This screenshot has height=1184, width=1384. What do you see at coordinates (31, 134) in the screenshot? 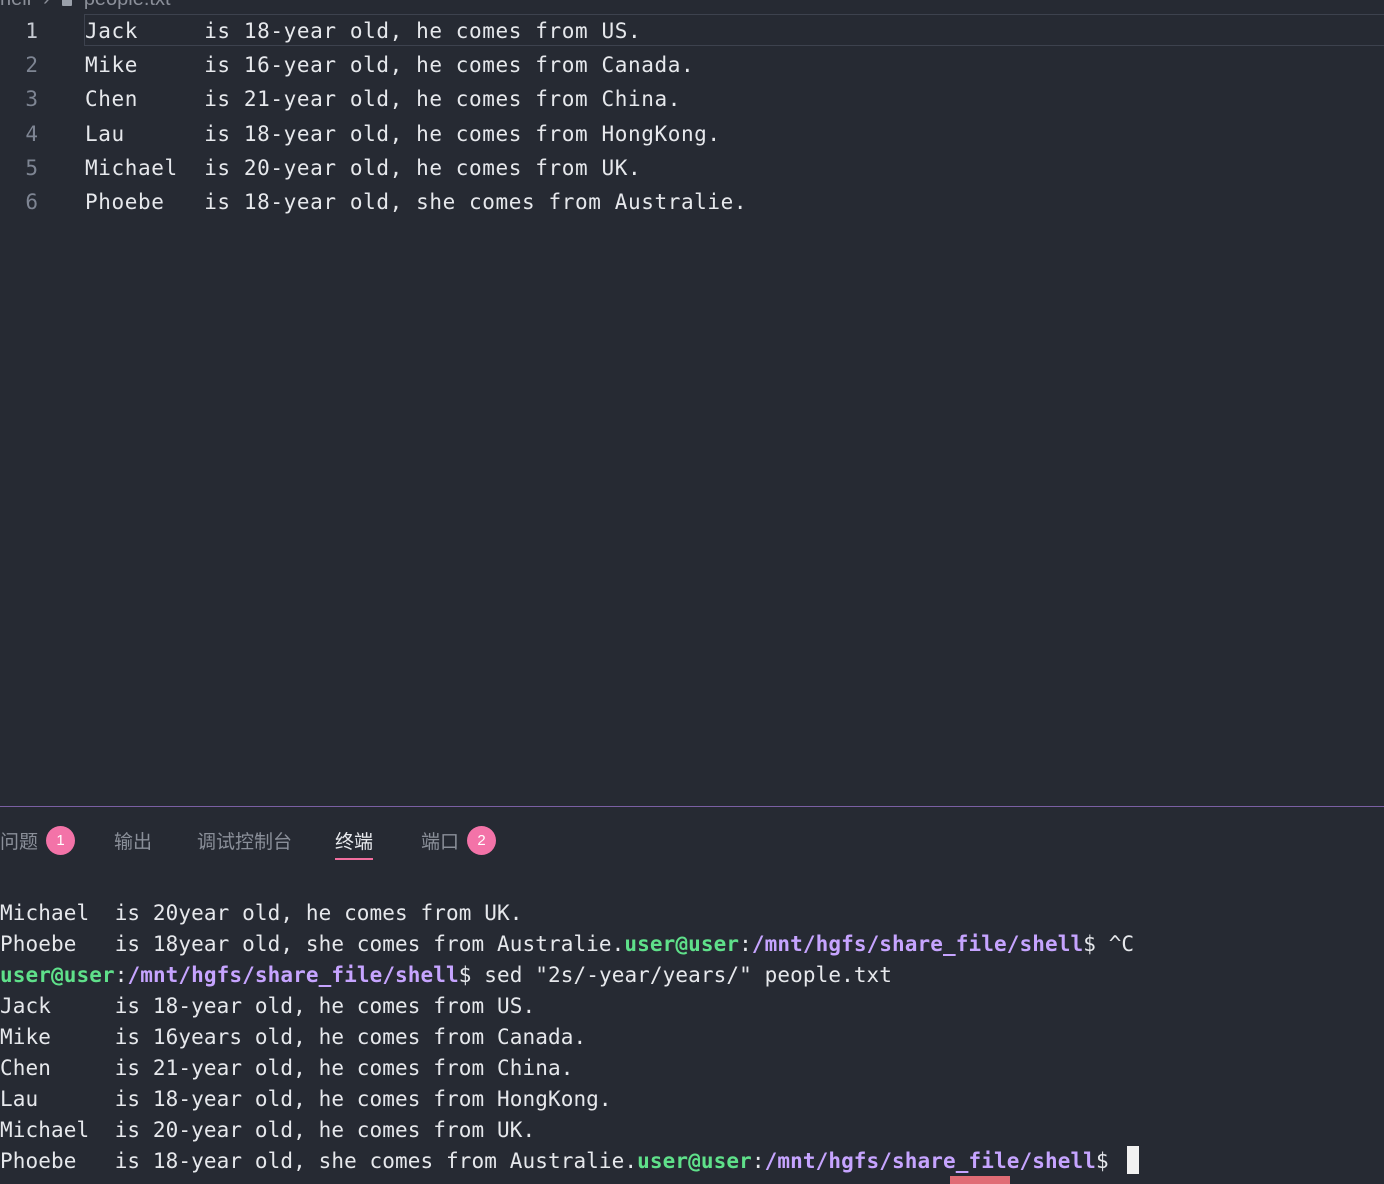
I see `line-number: 4` at bounding box center [31, 134].